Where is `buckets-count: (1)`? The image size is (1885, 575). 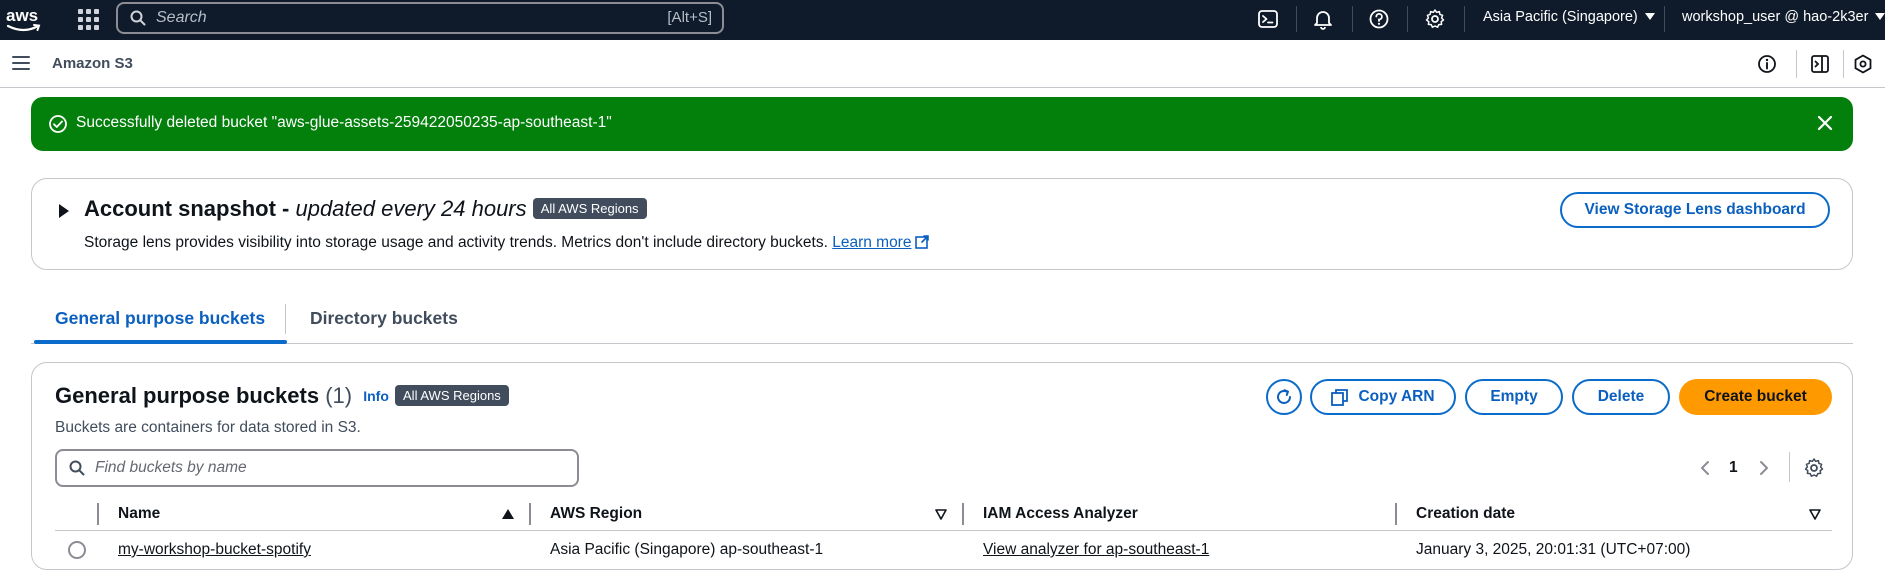 buckets-count: (1) is located at coordinates (339, 395).